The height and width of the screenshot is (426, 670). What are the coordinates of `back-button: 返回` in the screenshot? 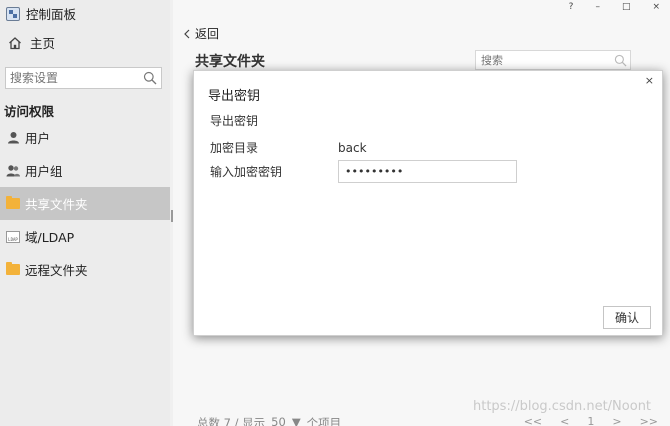 It's located at (201, 33).